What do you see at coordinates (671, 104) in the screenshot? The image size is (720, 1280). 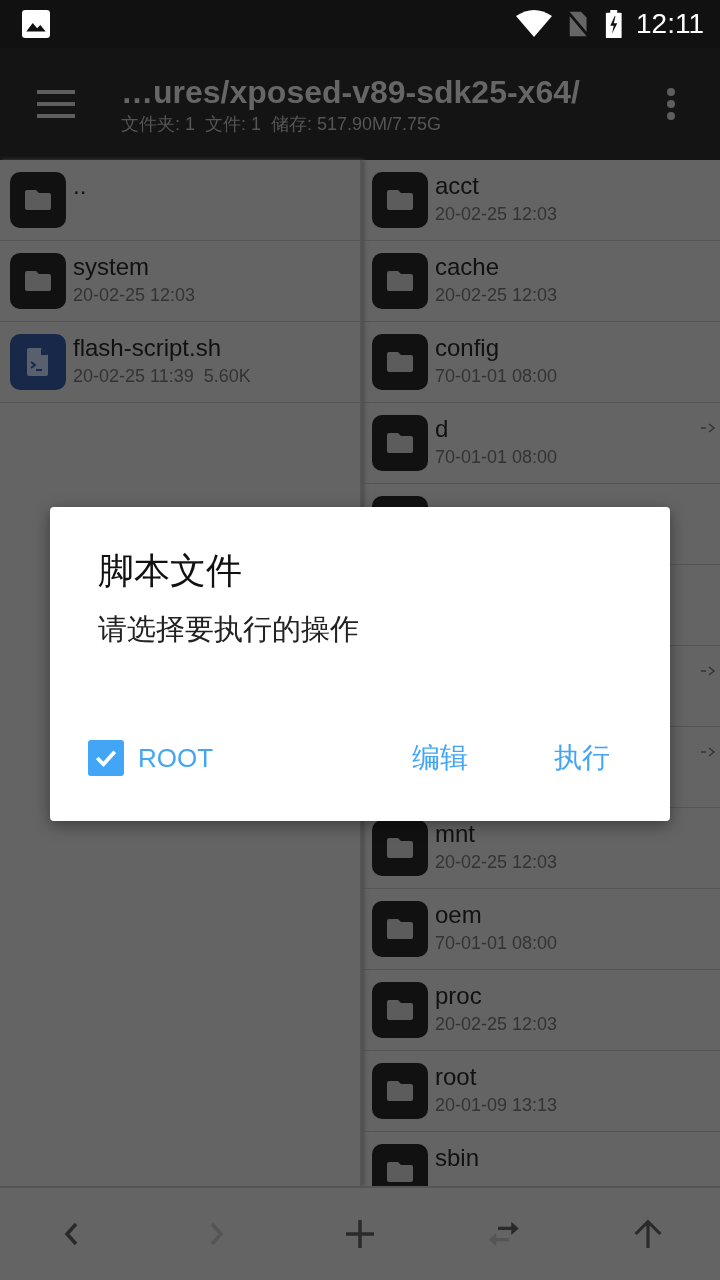 I see `more-options-icon` at bounding box center [671, 104].